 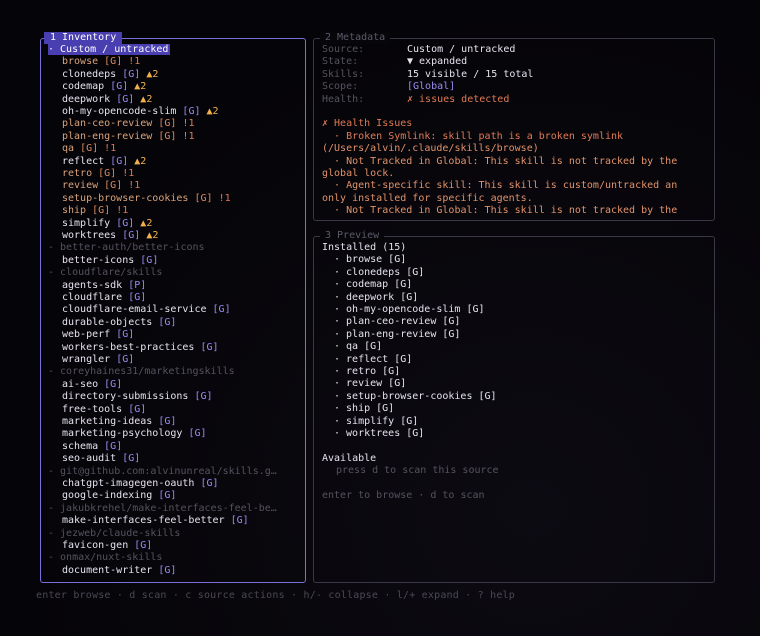 I want to click on skill-item: simplify [G] ▲2, so click(x=181, y=224).